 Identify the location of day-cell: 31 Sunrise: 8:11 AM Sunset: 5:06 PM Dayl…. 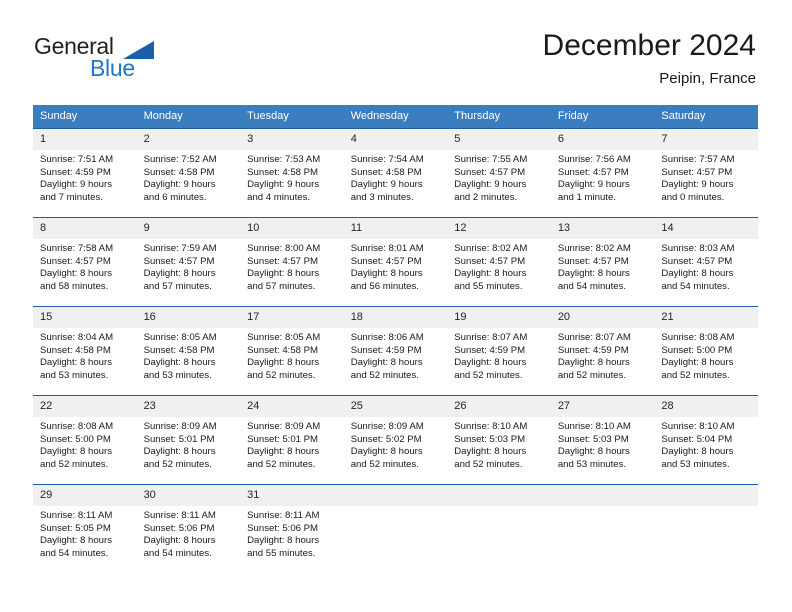
(292, 528).